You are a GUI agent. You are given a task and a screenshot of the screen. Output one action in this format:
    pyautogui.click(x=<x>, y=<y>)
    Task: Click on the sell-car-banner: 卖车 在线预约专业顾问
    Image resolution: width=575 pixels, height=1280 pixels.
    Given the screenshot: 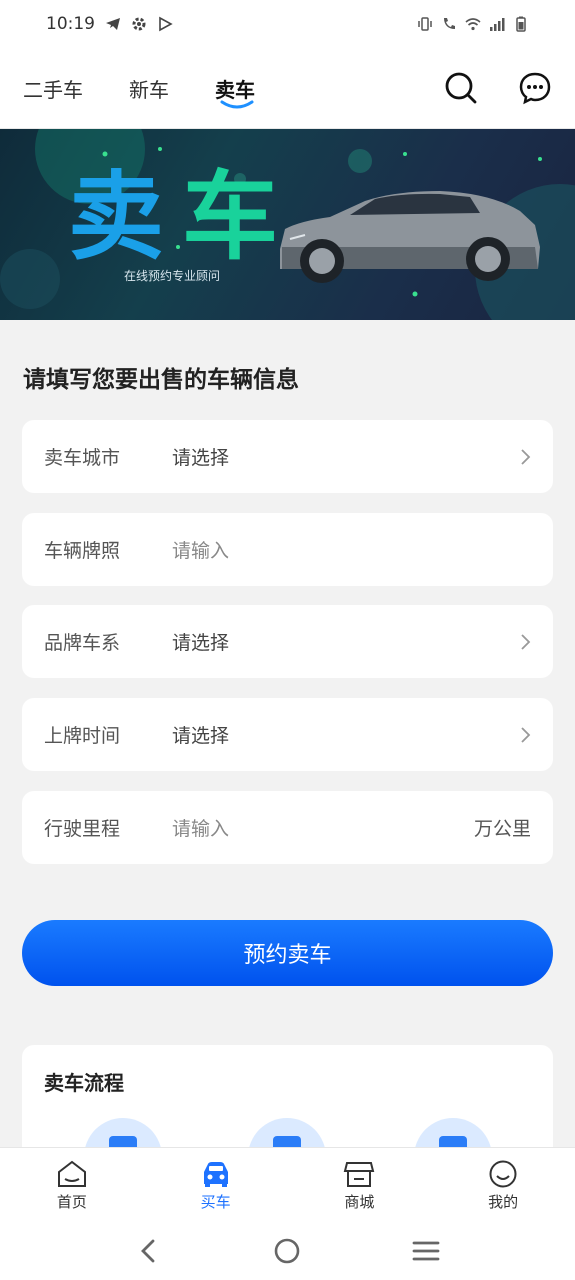 What is the action you would take?
    pyautogui.click(x=287, y=224)
    